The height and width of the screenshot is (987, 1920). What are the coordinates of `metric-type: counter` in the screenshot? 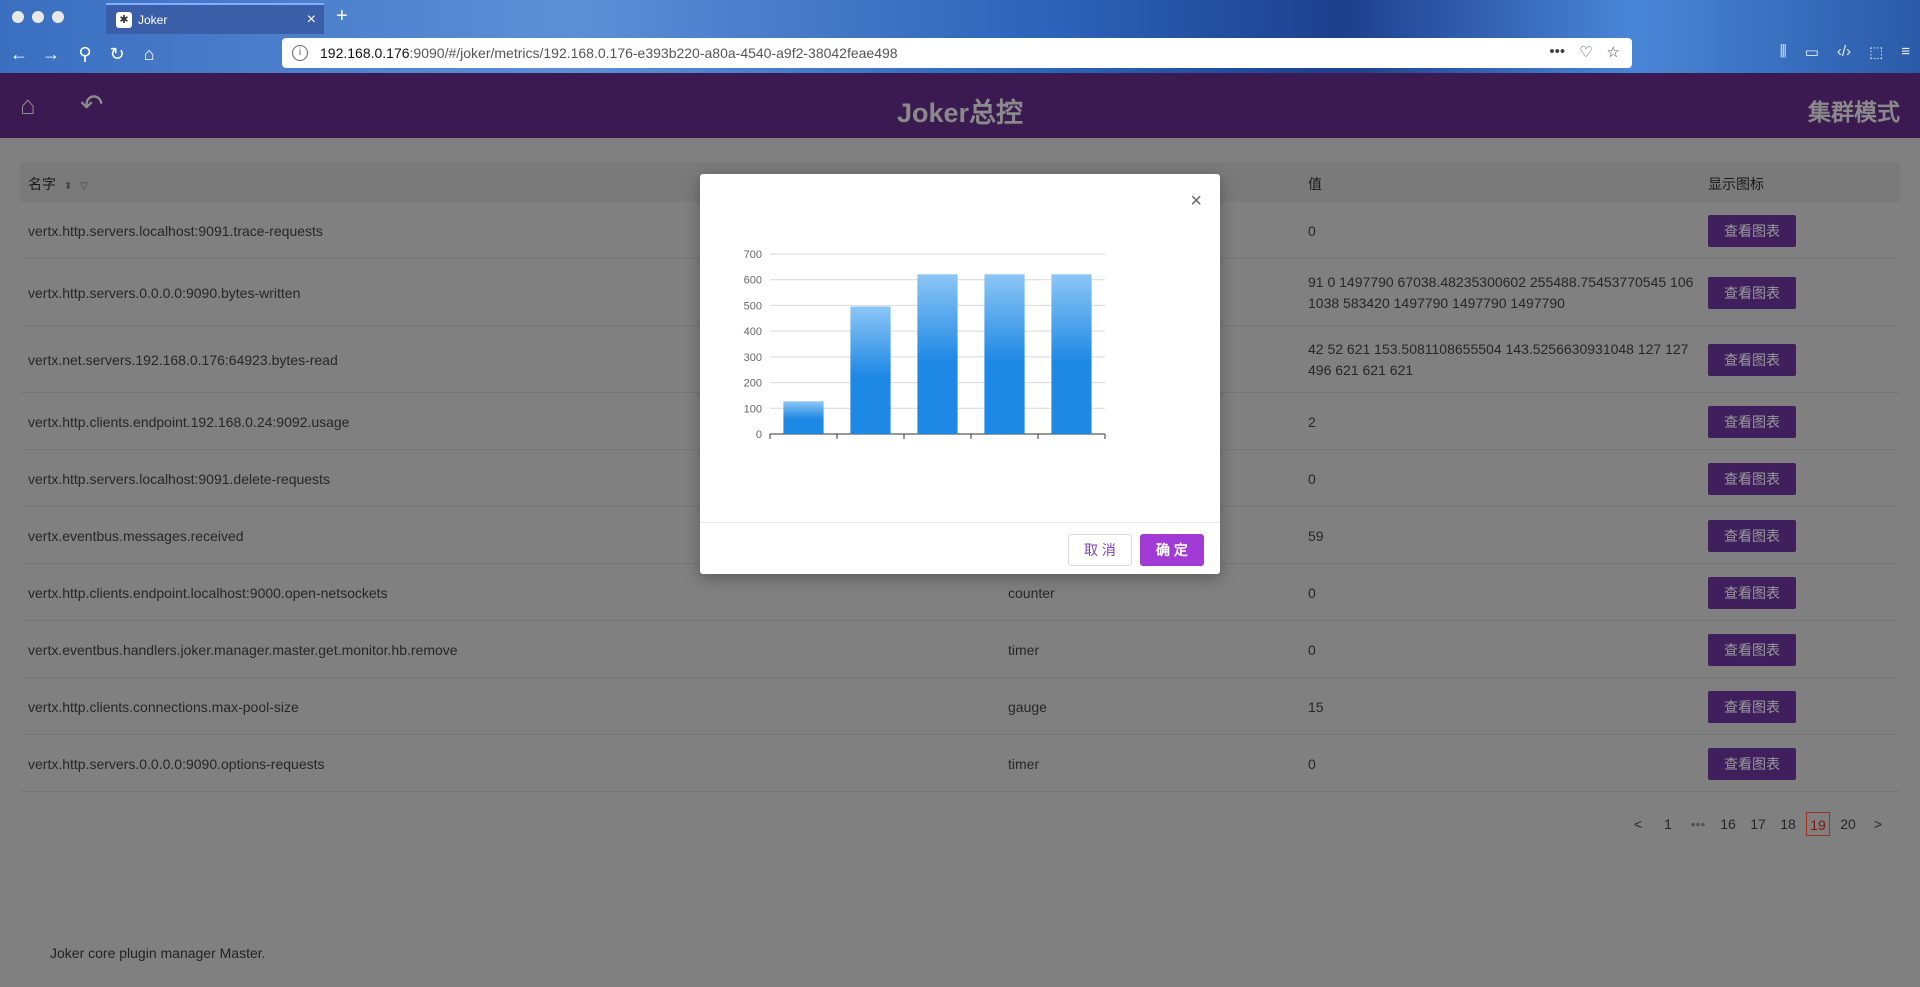 It's located at (1031, 592).